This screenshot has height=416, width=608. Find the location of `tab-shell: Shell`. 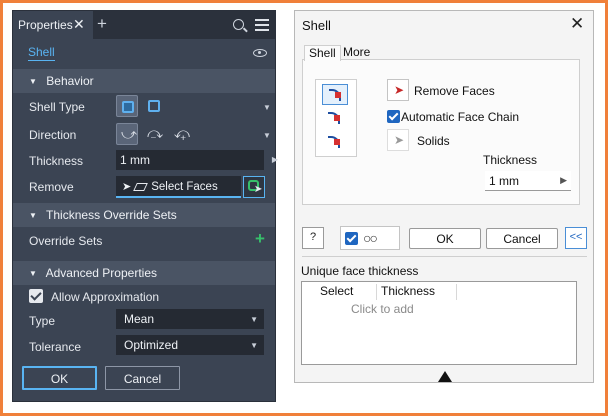

tab-shell: Shell is located at coordinates (322, 53).